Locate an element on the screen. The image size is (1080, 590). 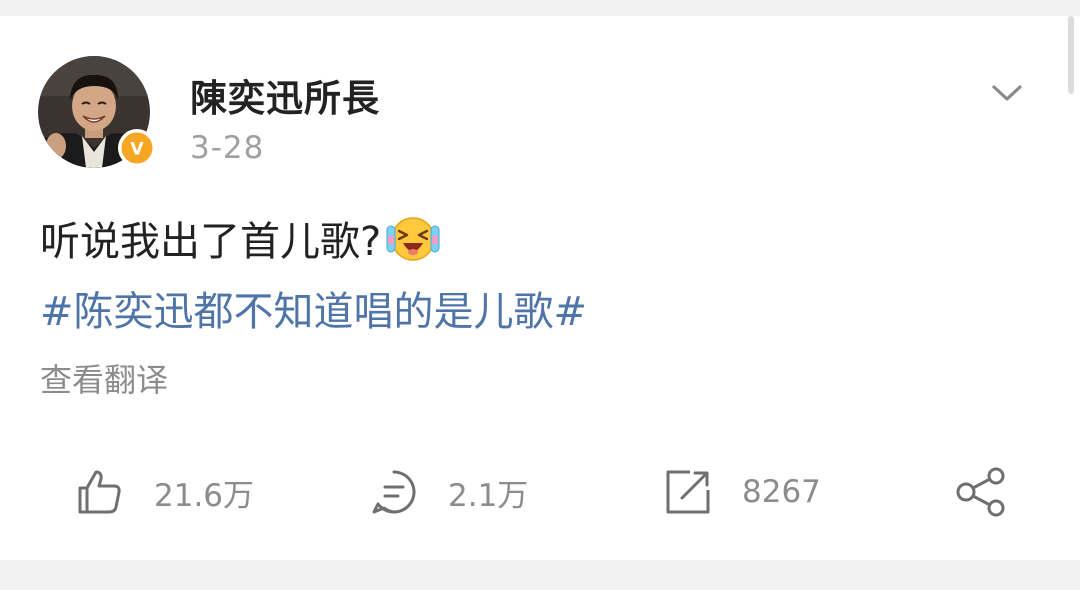
share-icon is located at coordinates (982, 492).